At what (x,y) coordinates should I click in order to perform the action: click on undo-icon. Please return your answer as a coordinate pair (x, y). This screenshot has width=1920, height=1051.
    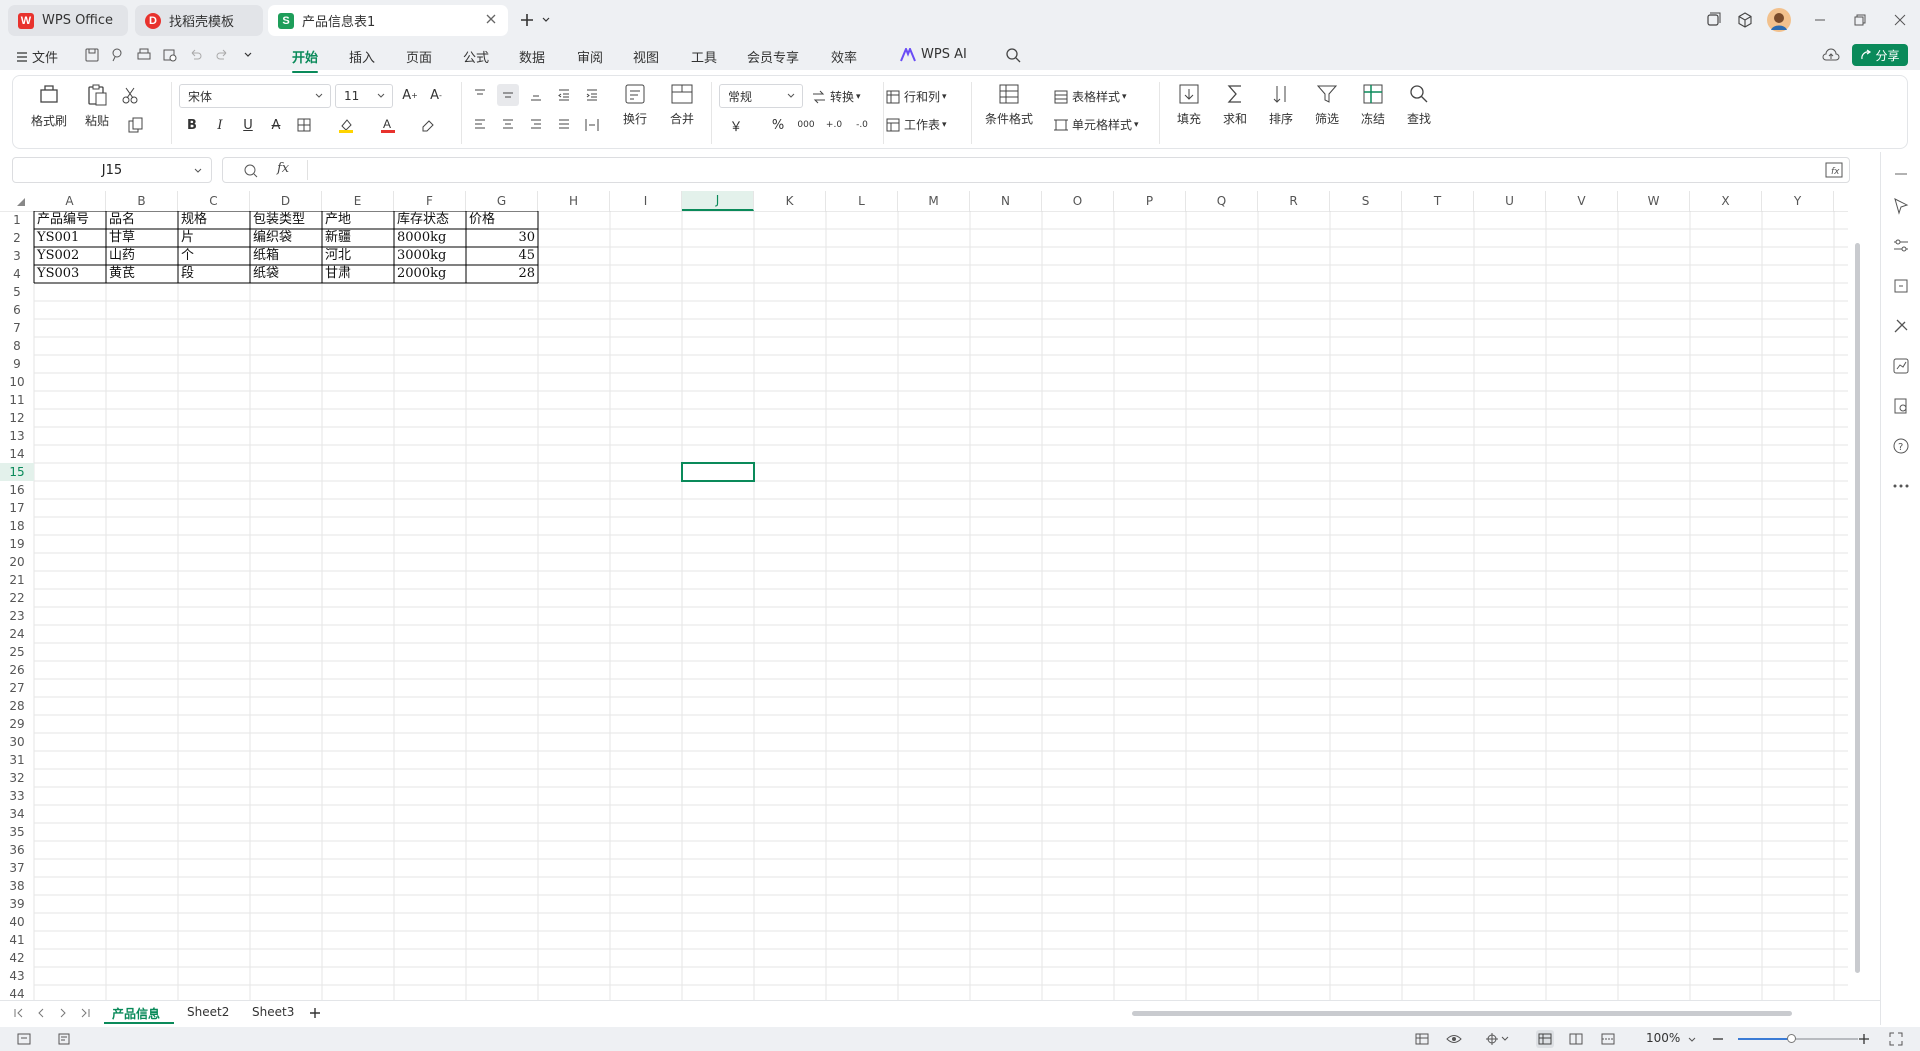
    Looking at the image, I should click on (196, 55).